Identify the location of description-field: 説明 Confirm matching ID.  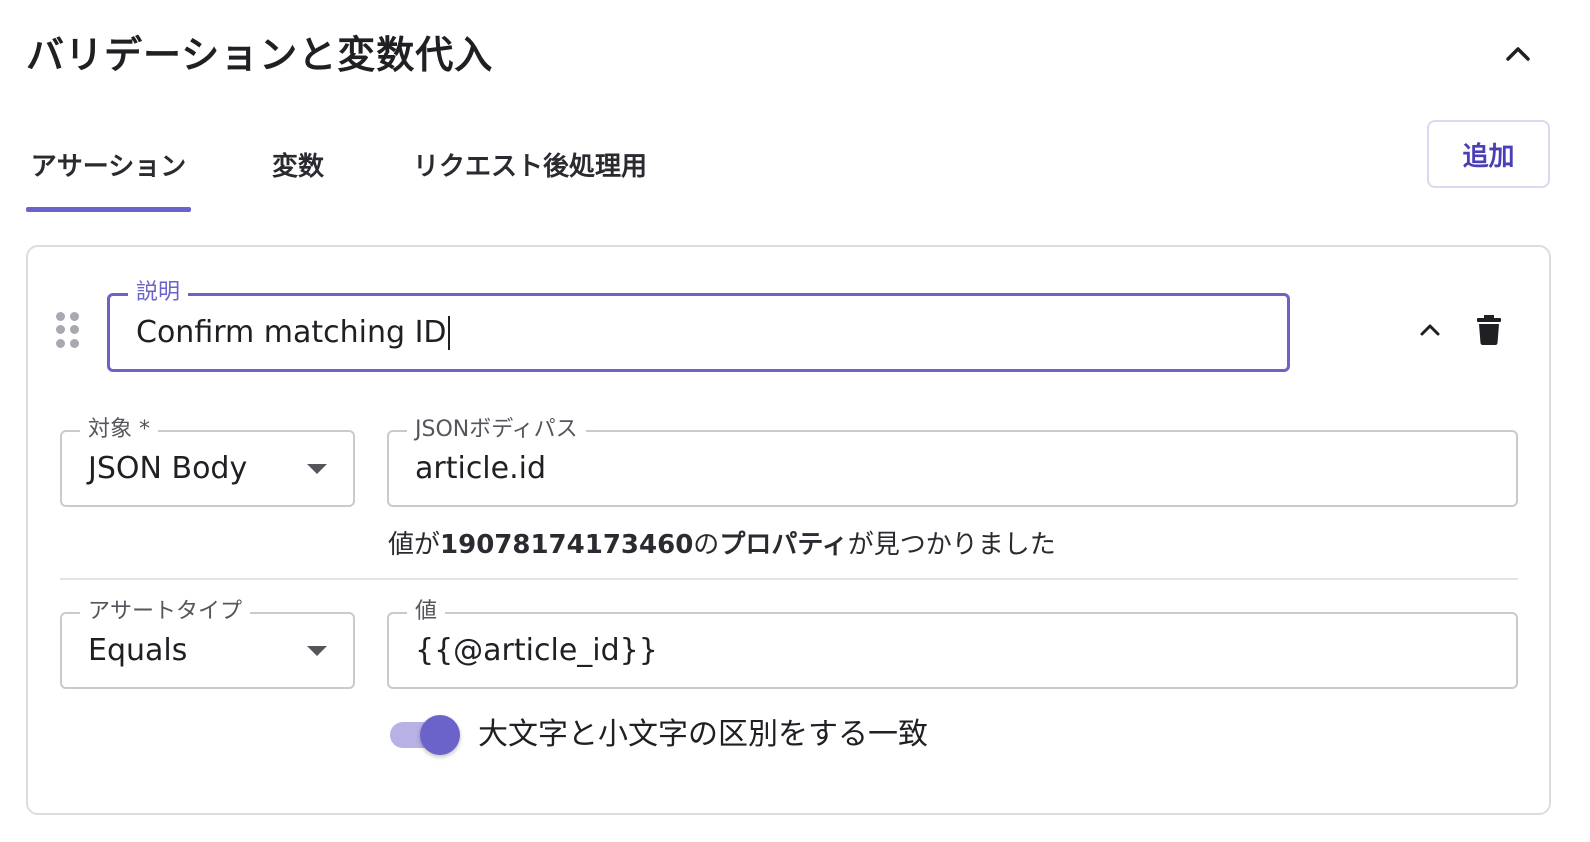
(698, 325).